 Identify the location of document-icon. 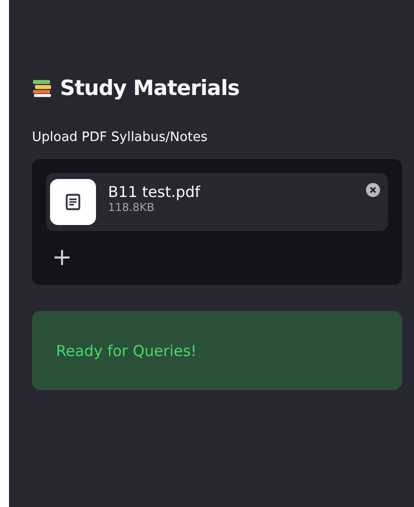
(73, 202).